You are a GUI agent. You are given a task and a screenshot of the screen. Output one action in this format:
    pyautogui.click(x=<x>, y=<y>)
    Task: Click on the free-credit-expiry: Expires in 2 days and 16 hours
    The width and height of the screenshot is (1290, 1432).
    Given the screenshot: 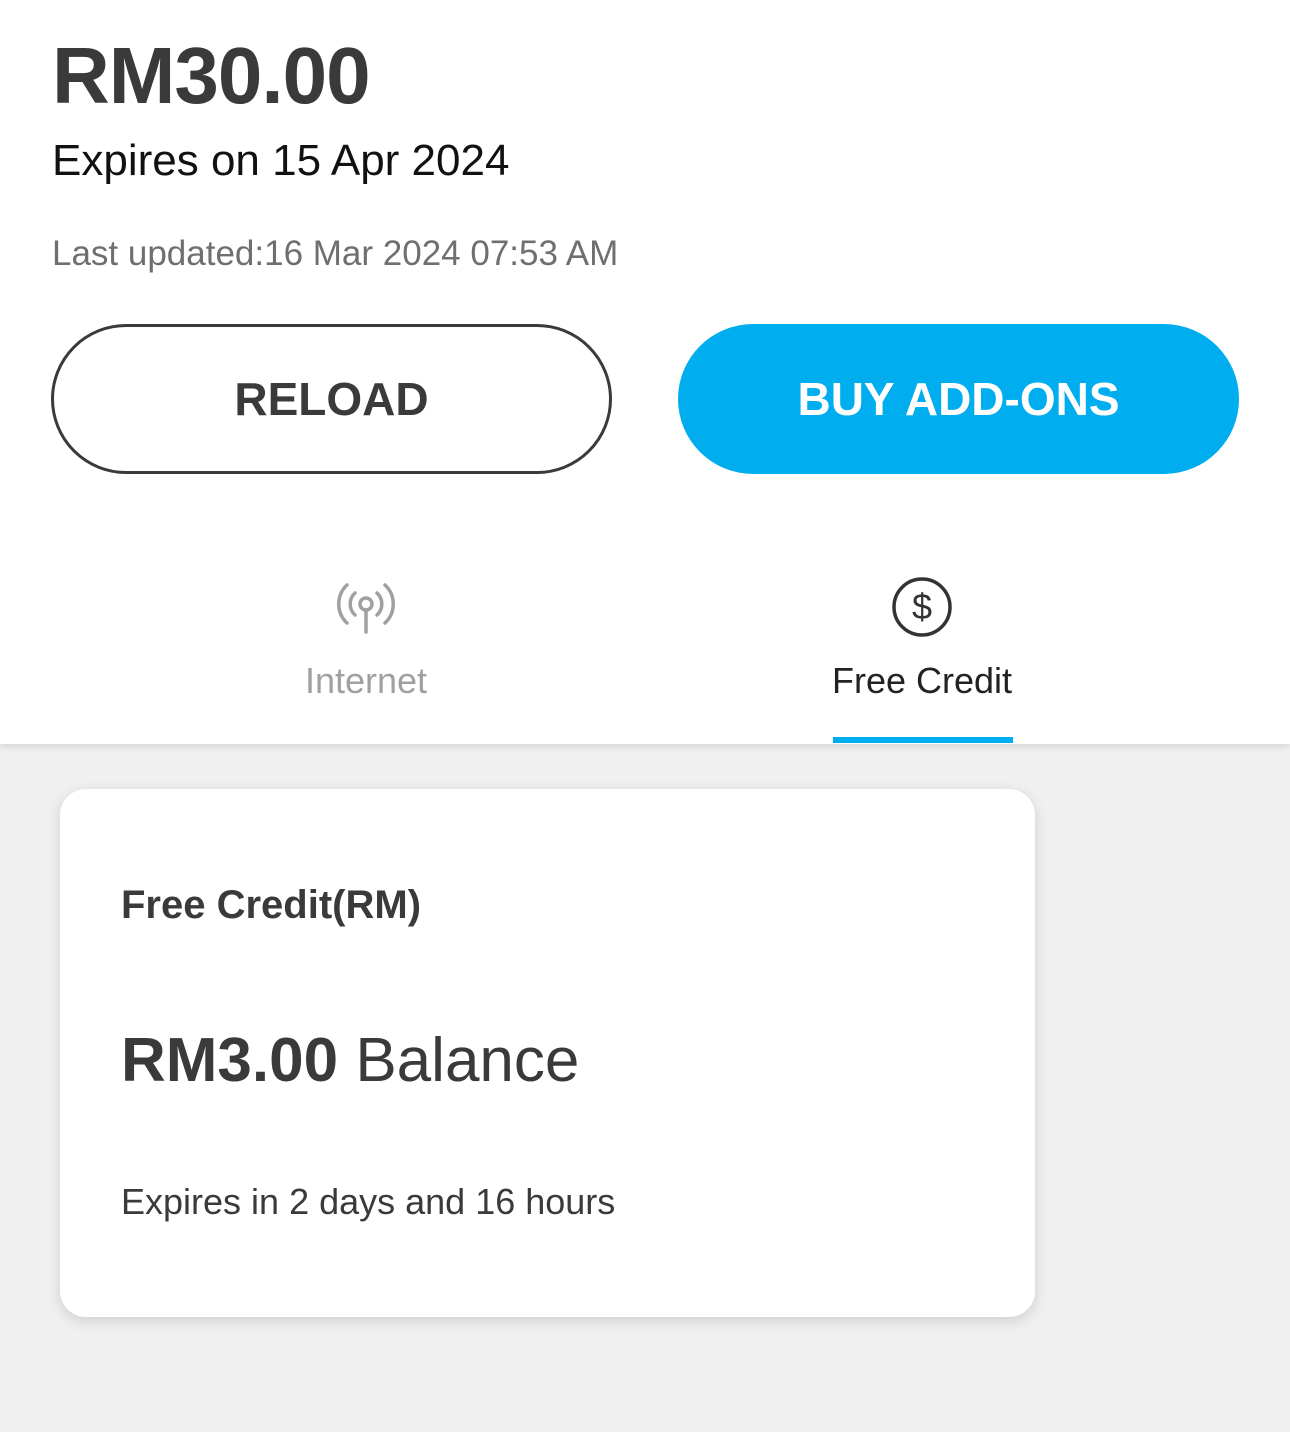 What is the action you would take?
    pyautogui.click(x=368, y=1201)
    